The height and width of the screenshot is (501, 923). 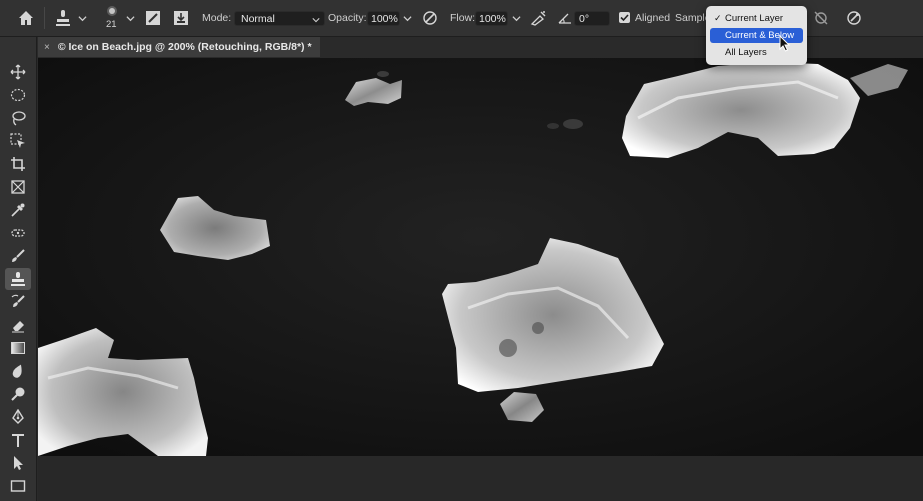 I want to click on brush-tool, so click(x=18, y=256).